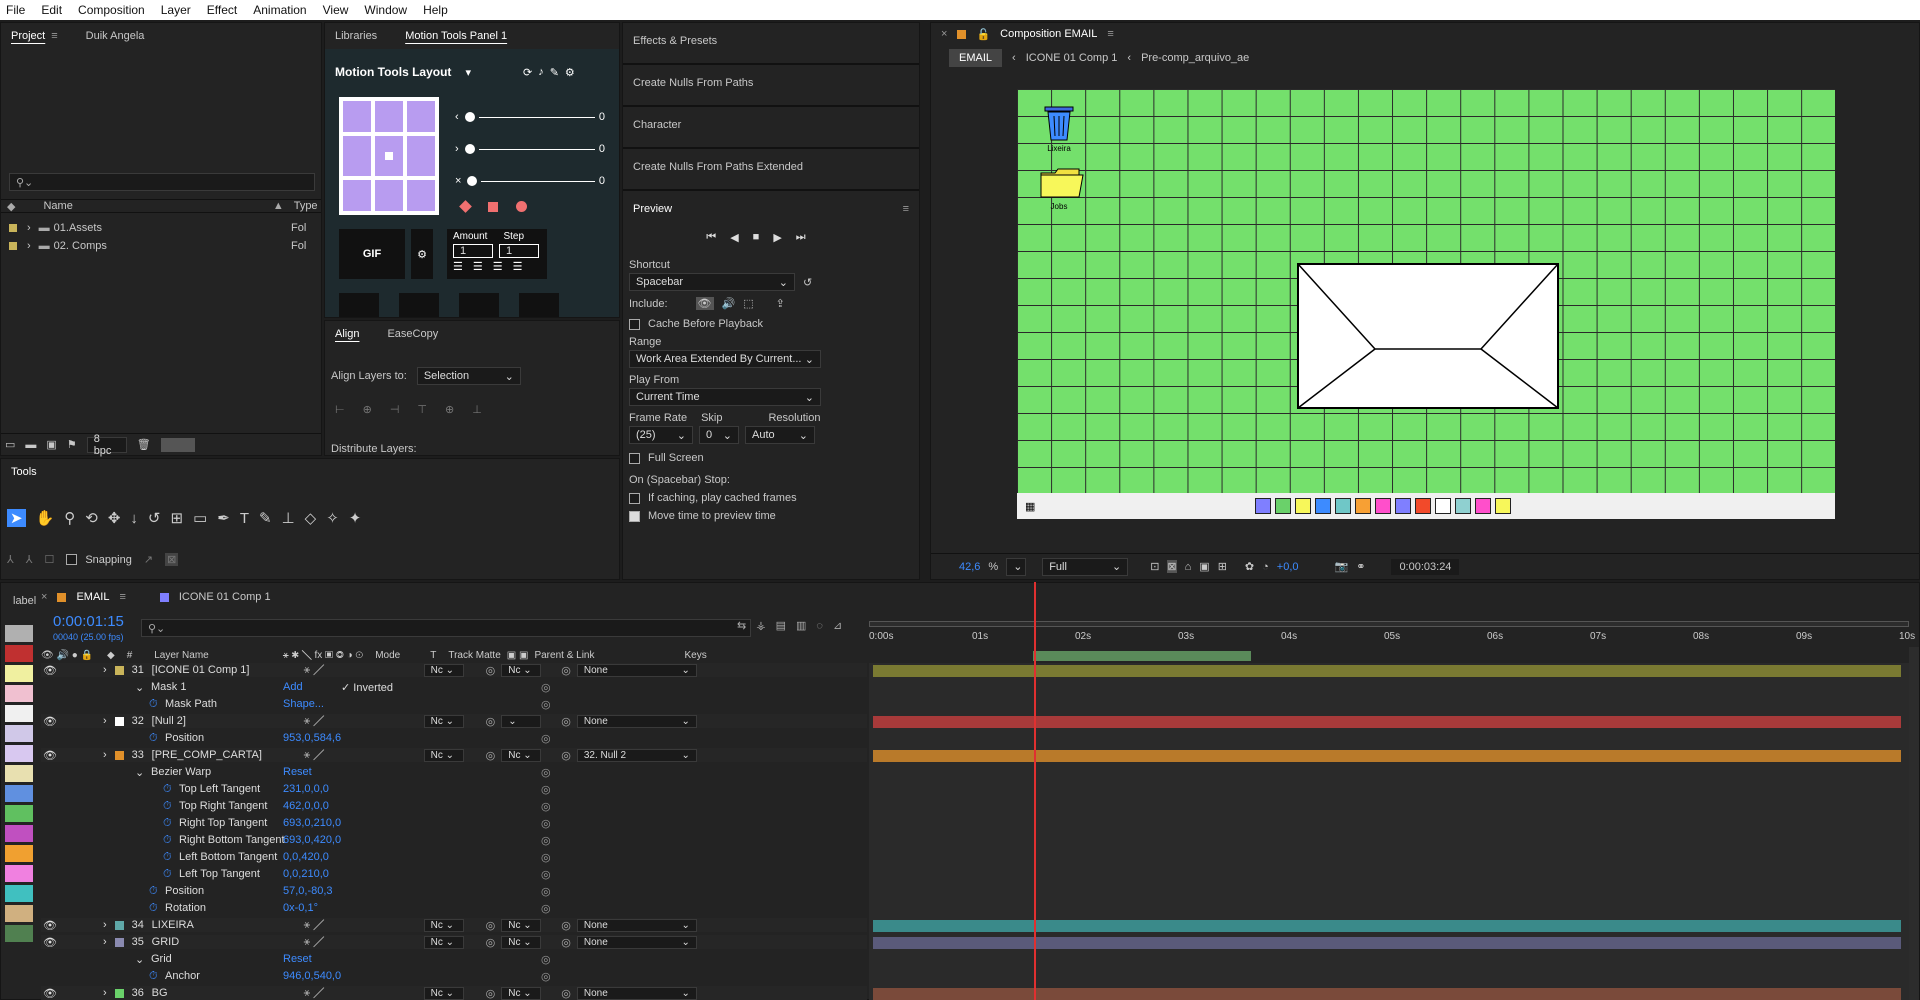 The image size is (1920, 1000). I want to click on property-row: ⌄ Grid Reset ◎, so click(454, 959).